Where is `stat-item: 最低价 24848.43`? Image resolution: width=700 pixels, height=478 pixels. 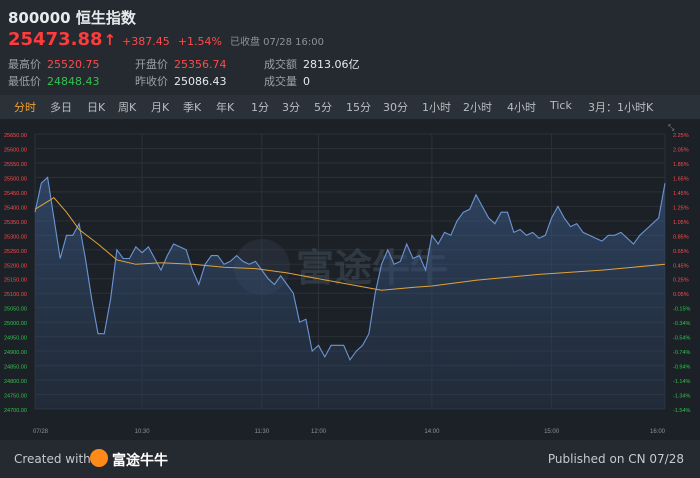 stat-item: 最低价 24848.43 is located at coordinates (54, 81).